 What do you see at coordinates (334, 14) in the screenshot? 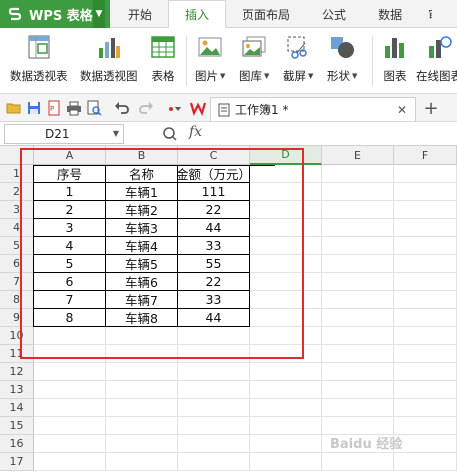
I see `tab-3: 公式` at bounding box center [334, 14].